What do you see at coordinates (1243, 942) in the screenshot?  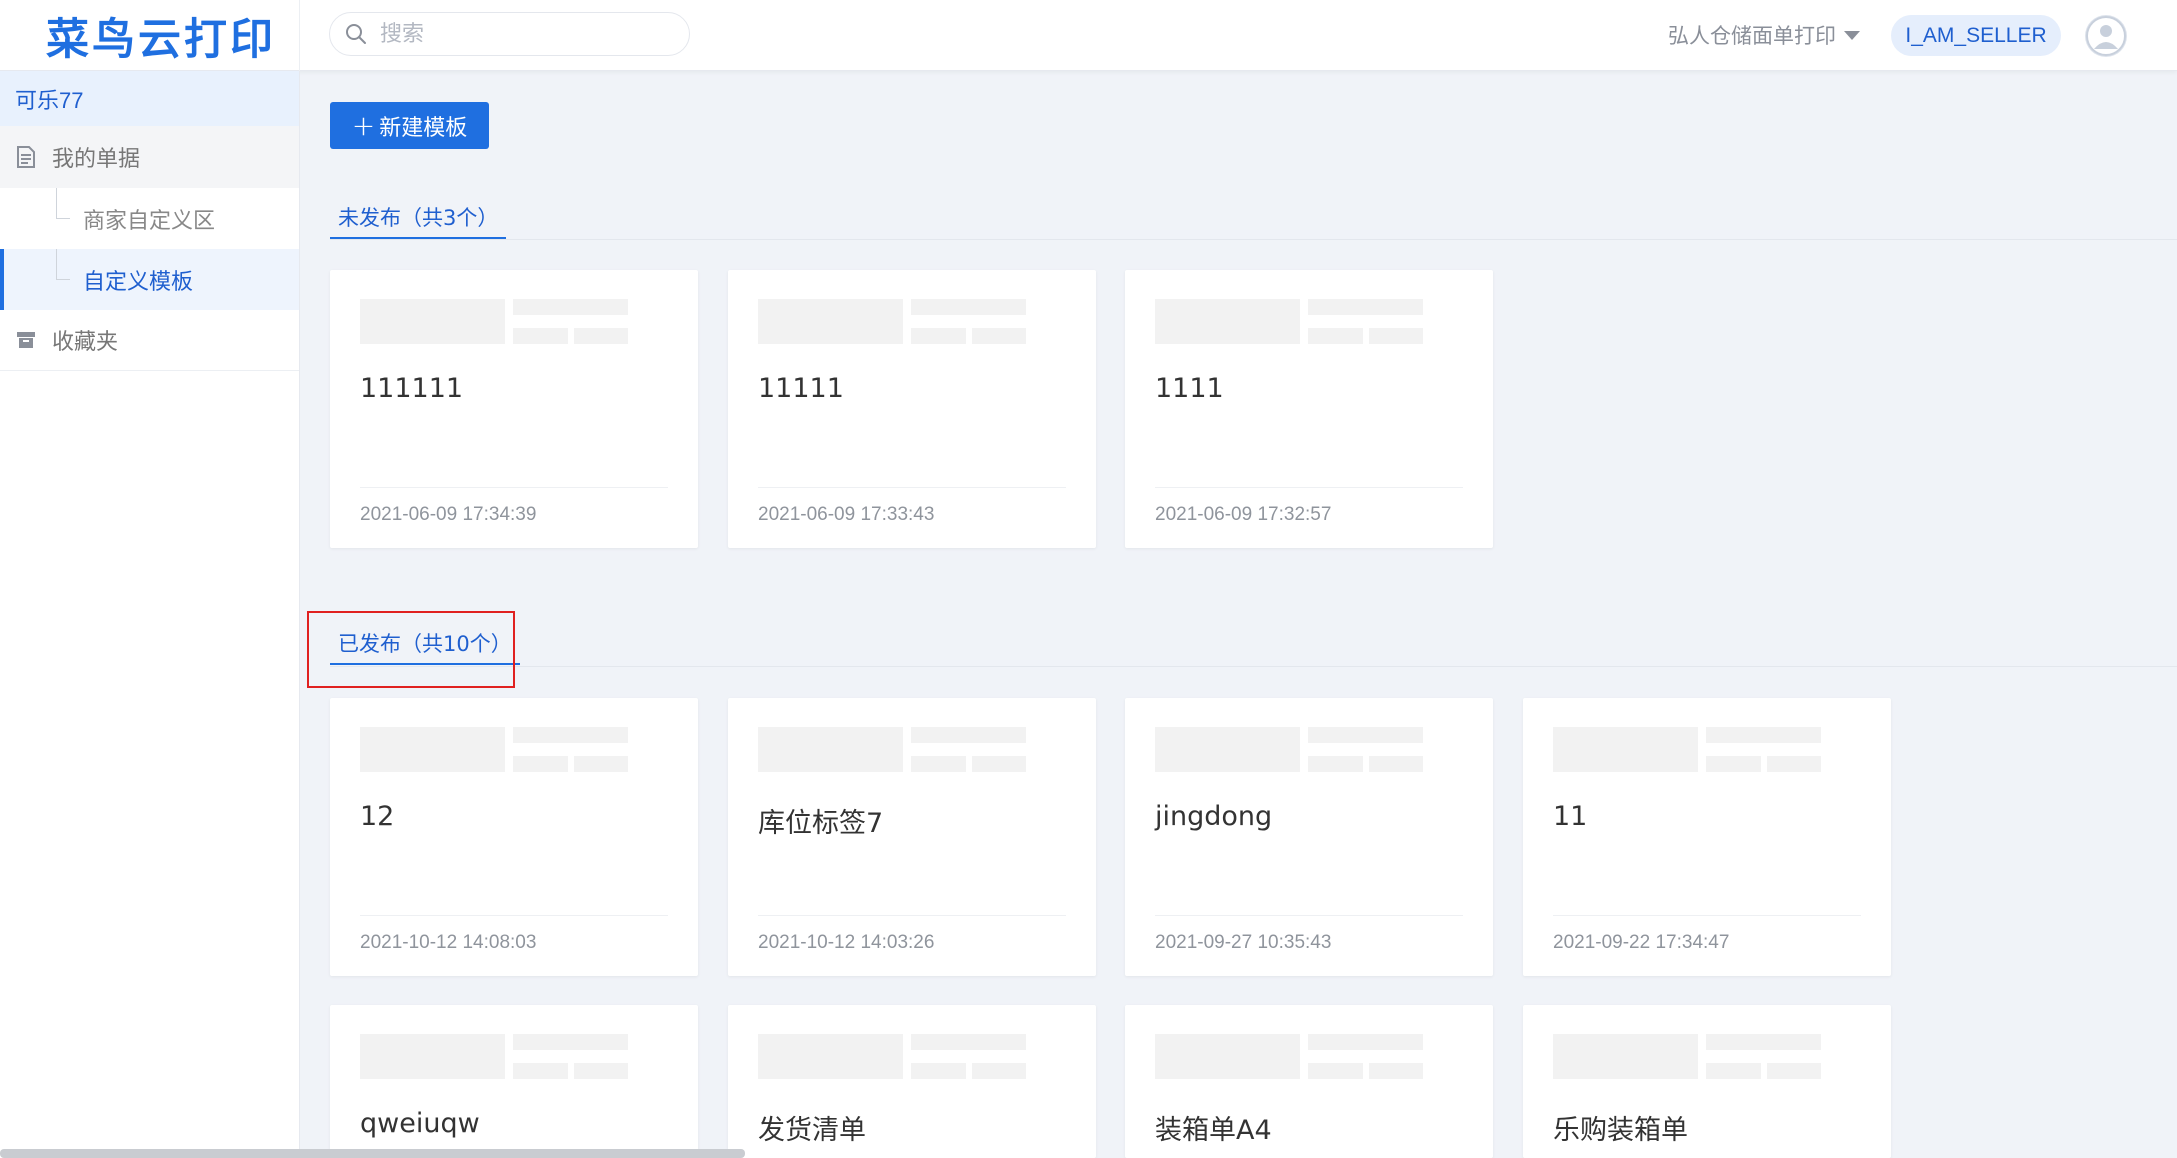 I see `template-date: 2021-09-27 10:35:43` at bounding box center [1243, 942].